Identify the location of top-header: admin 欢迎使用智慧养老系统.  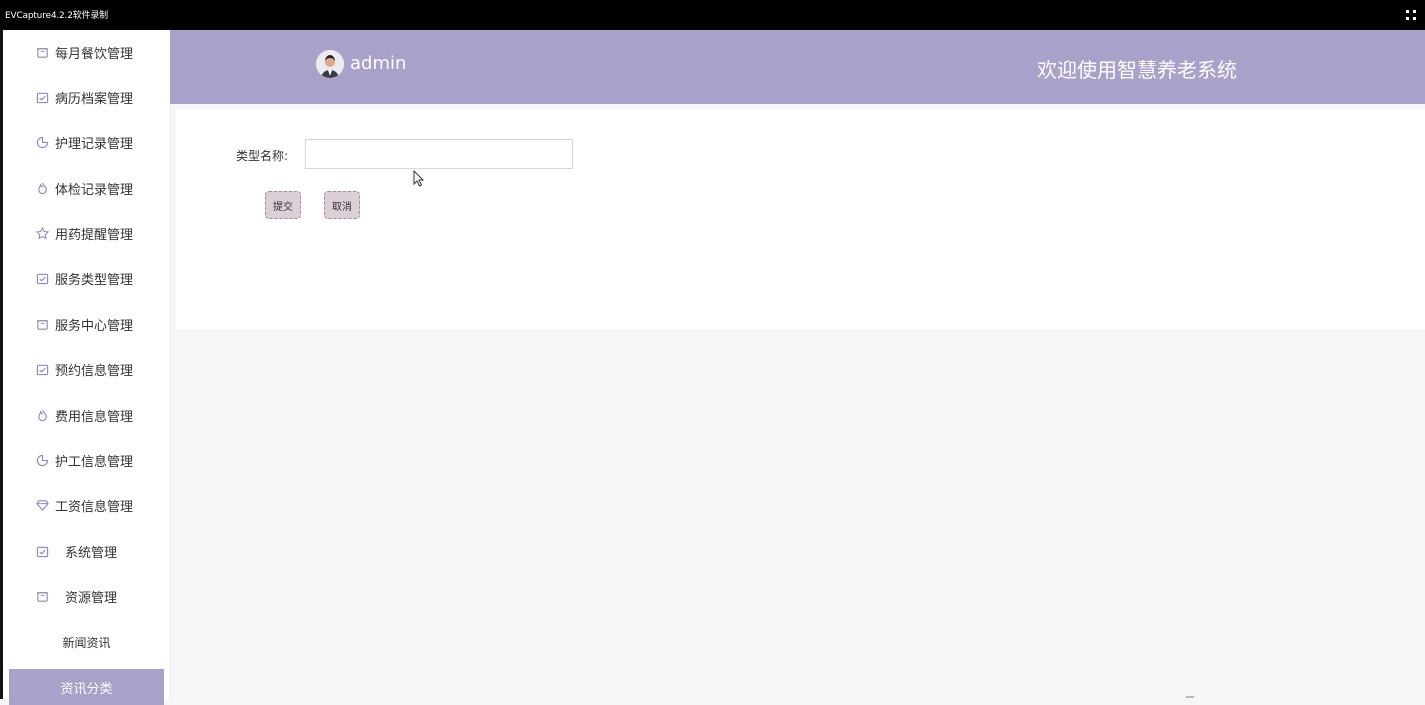
(797, 67).